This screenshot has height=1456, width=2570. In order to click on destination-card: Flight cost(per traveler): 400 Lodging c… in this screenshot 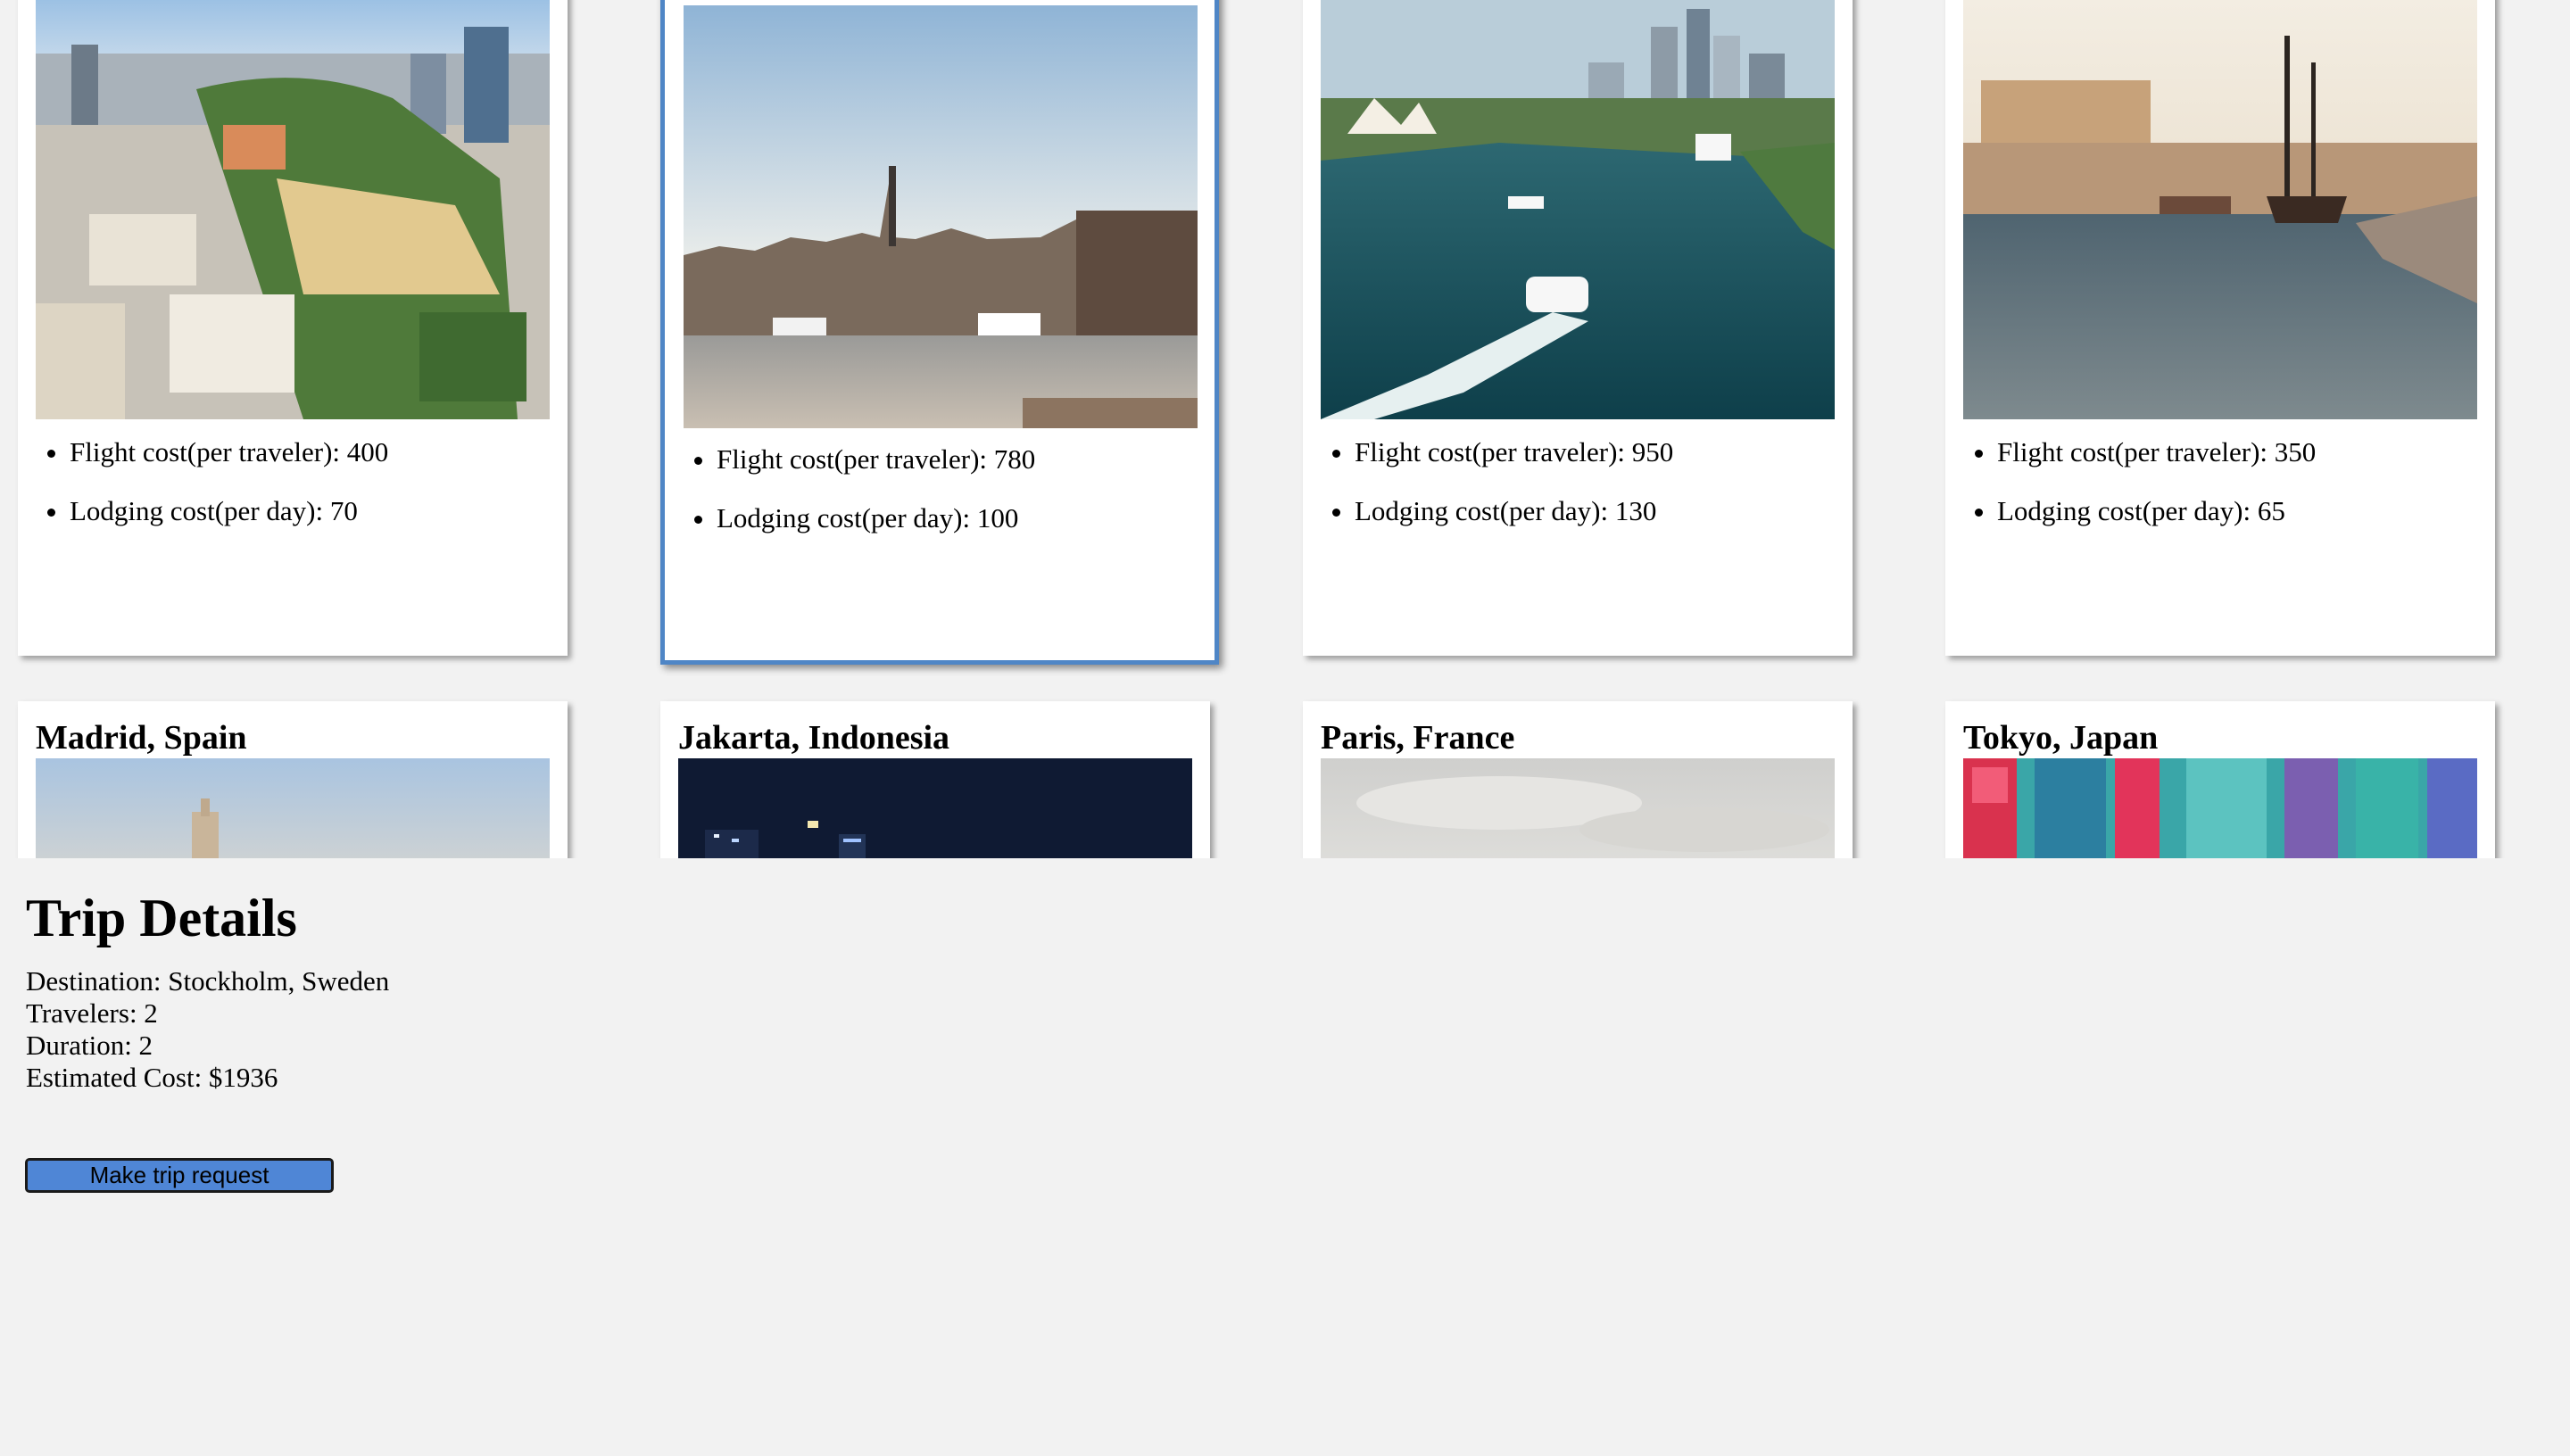, I will do `click(293, 328)`.